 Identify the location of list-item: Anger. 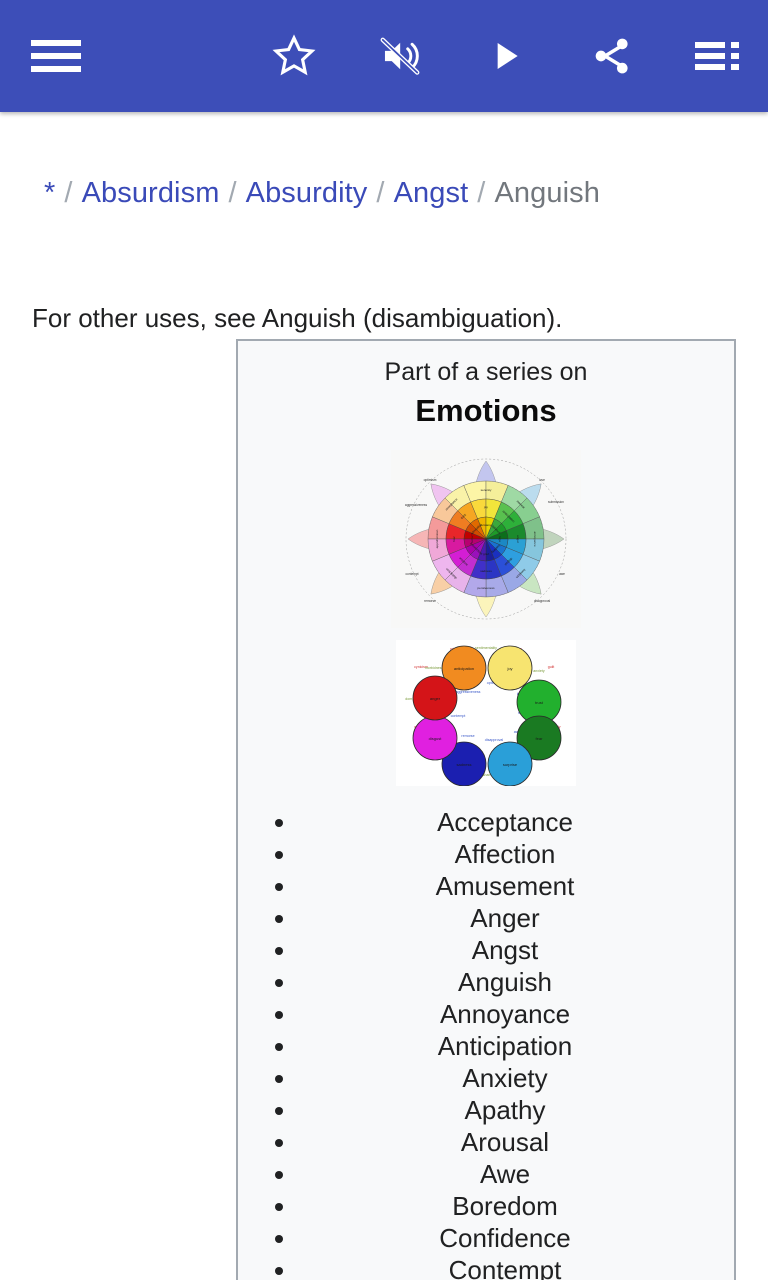
(486, 918).